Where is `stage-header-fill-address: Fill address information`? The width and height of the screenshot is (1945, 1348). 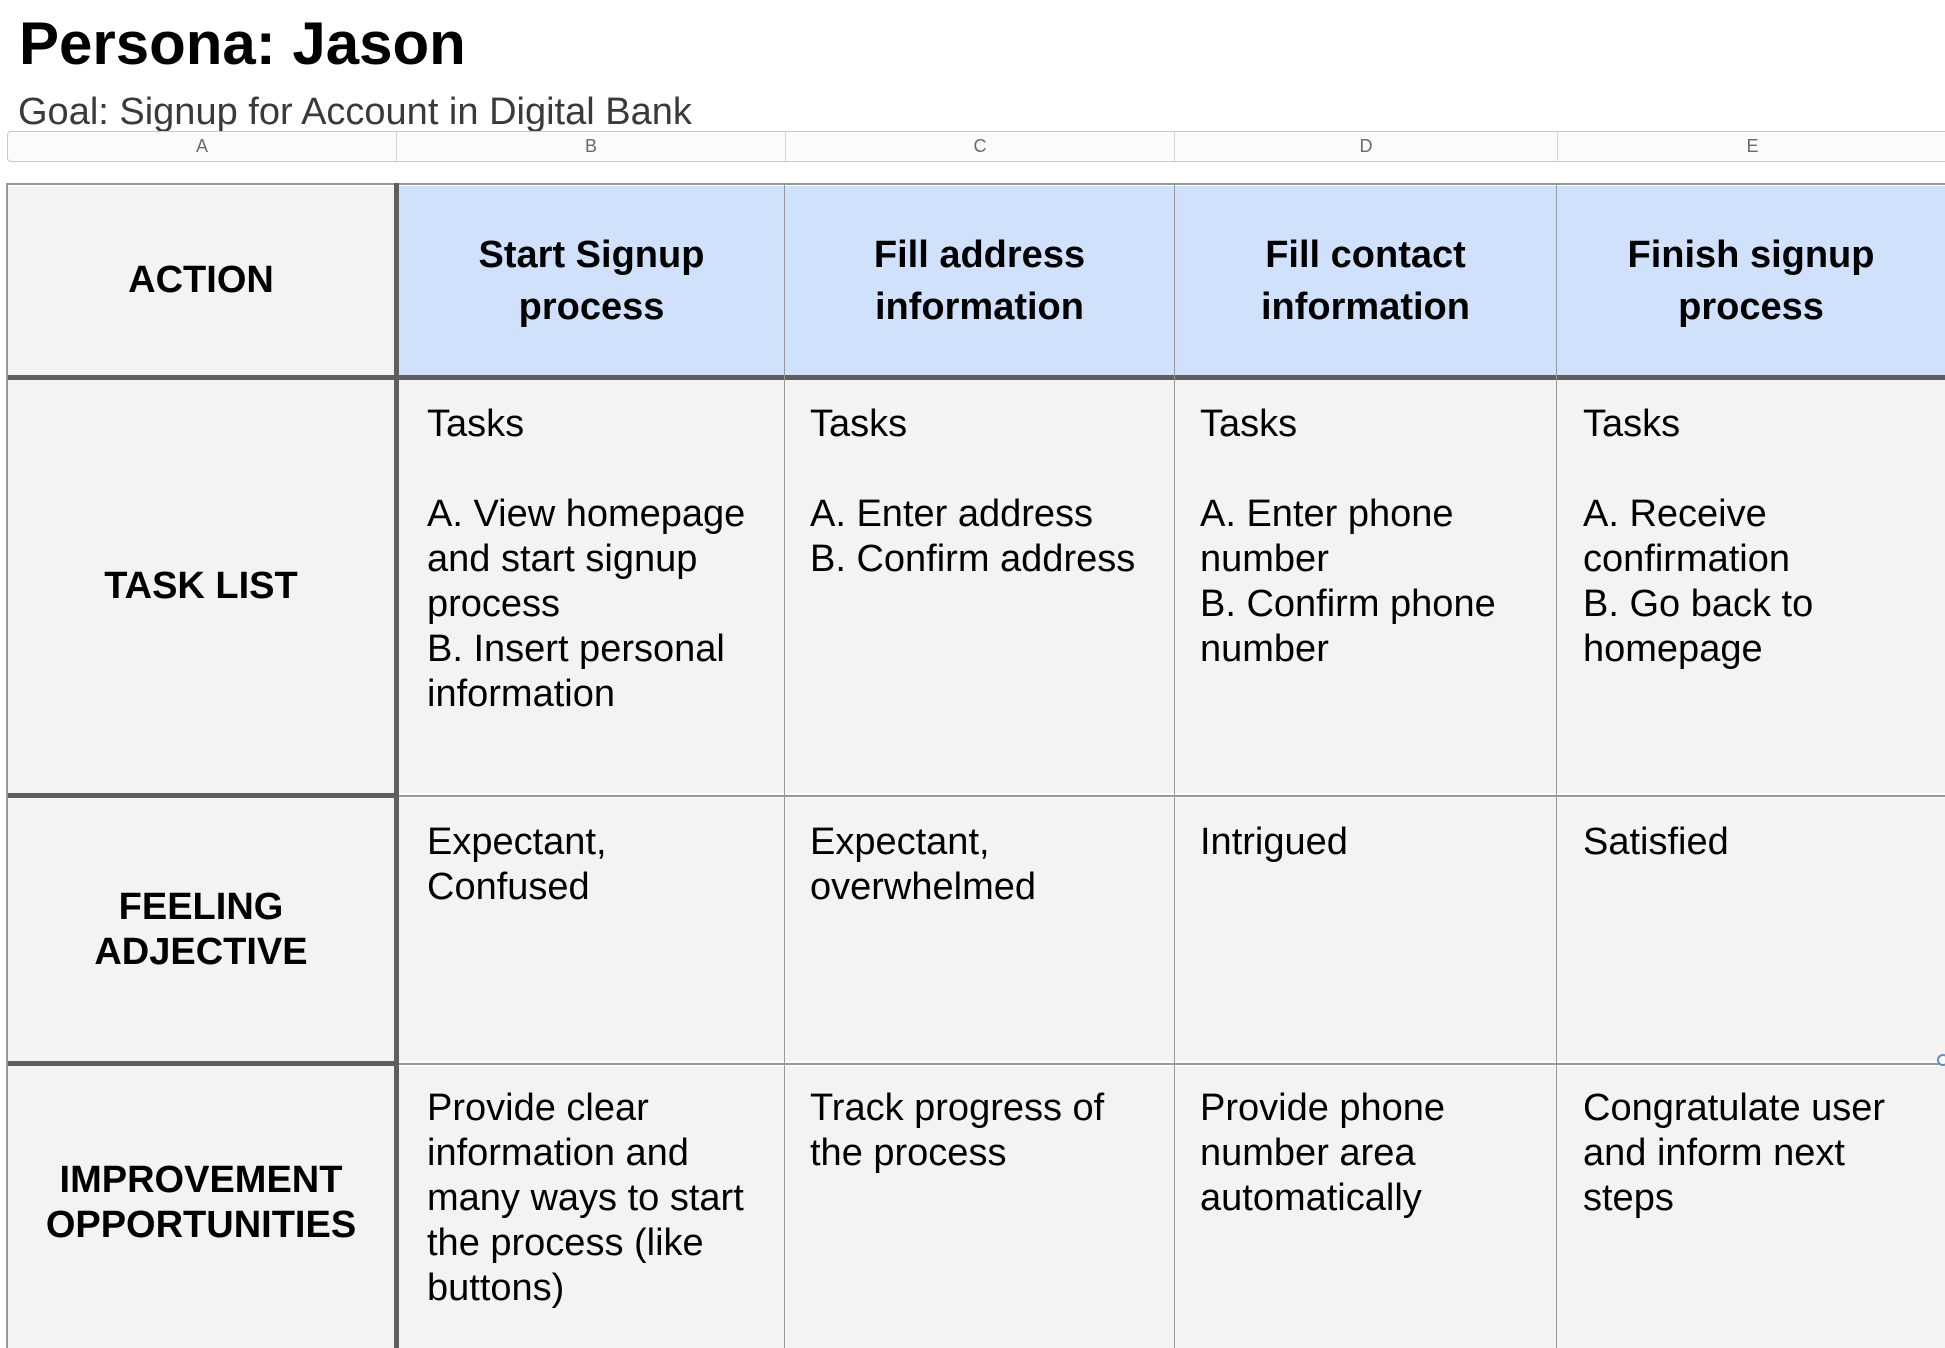 stage-header-fill-address: Fill address information is located at coordinates (979, 280).